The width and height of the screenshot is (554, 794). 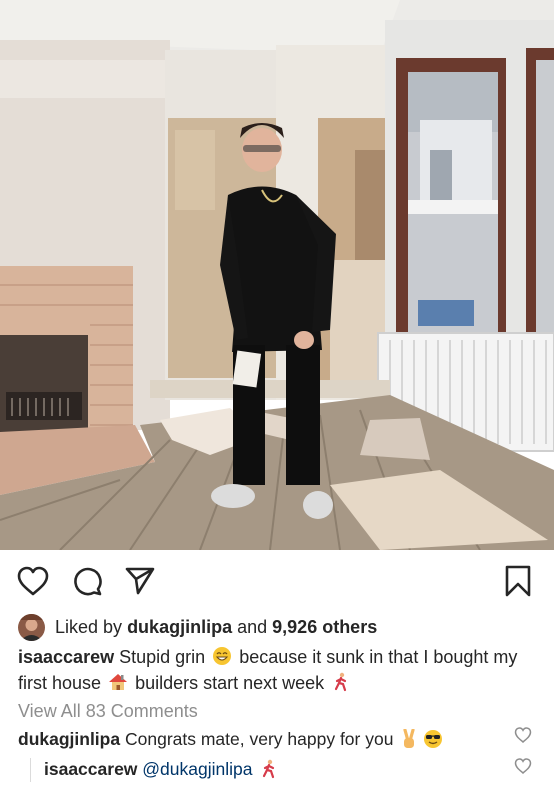 What do you see at coordinates (140, 581) in the screenshot?
I see `paper-plane-icon` at bounding box center [140, 581].